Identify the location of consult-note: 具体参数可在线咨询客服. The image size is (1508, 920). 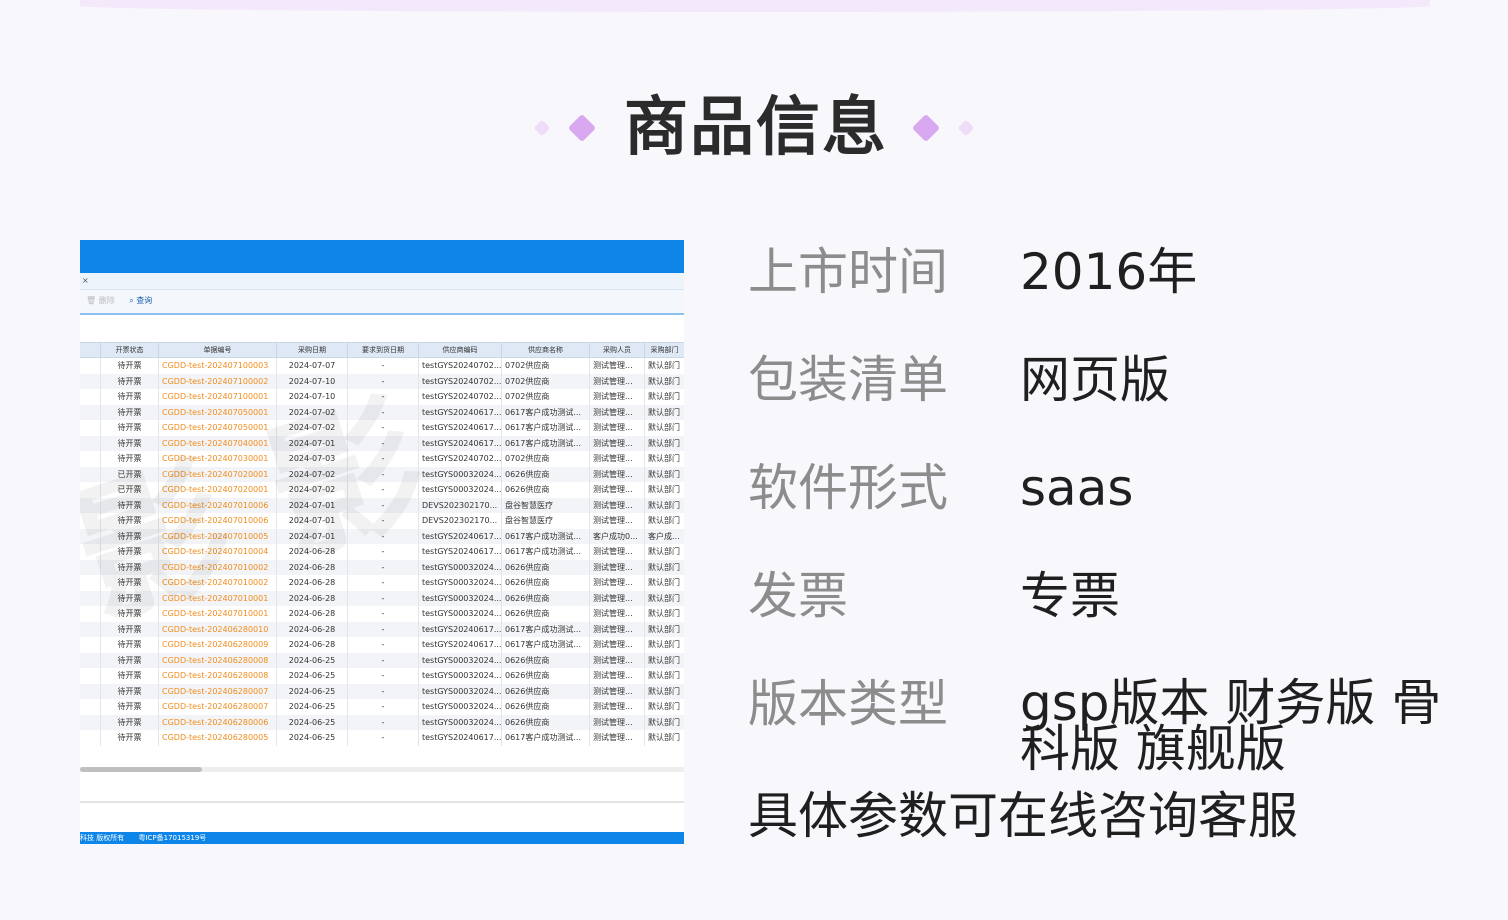
(1023, 816).